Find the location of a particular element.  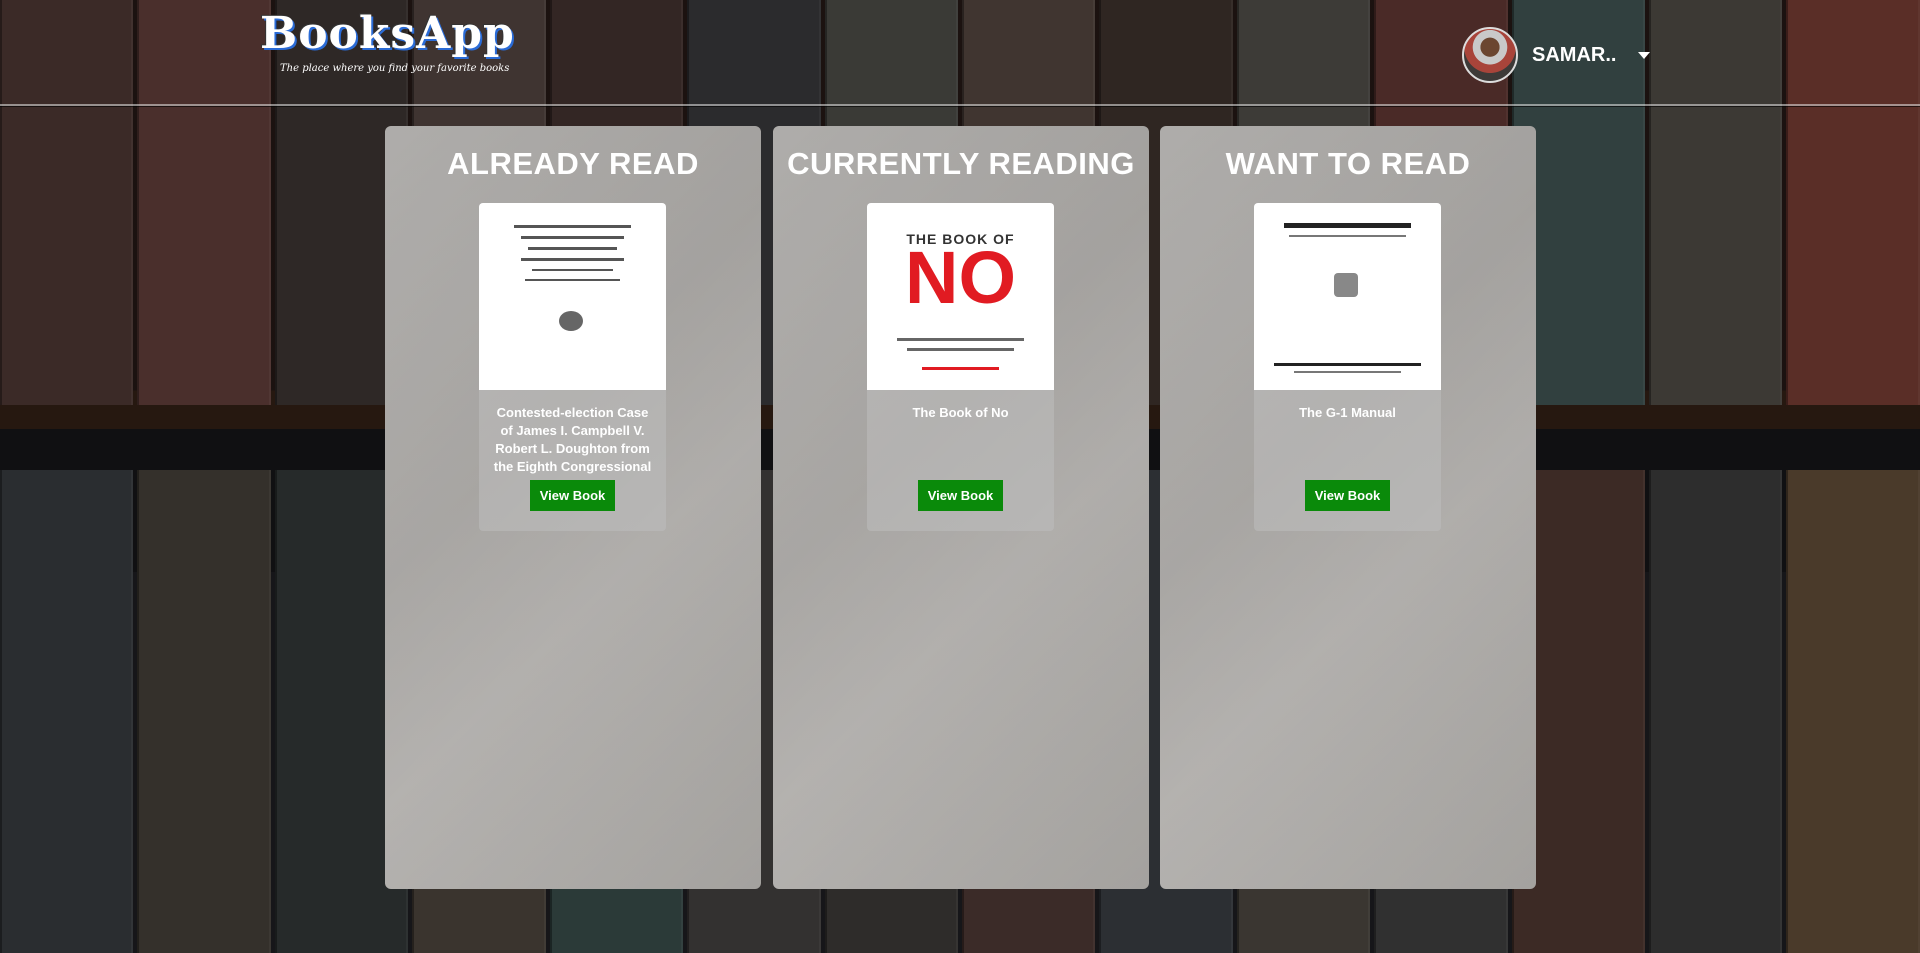

user-menu: SAMAR.. is located at coordinates (1556, 55).